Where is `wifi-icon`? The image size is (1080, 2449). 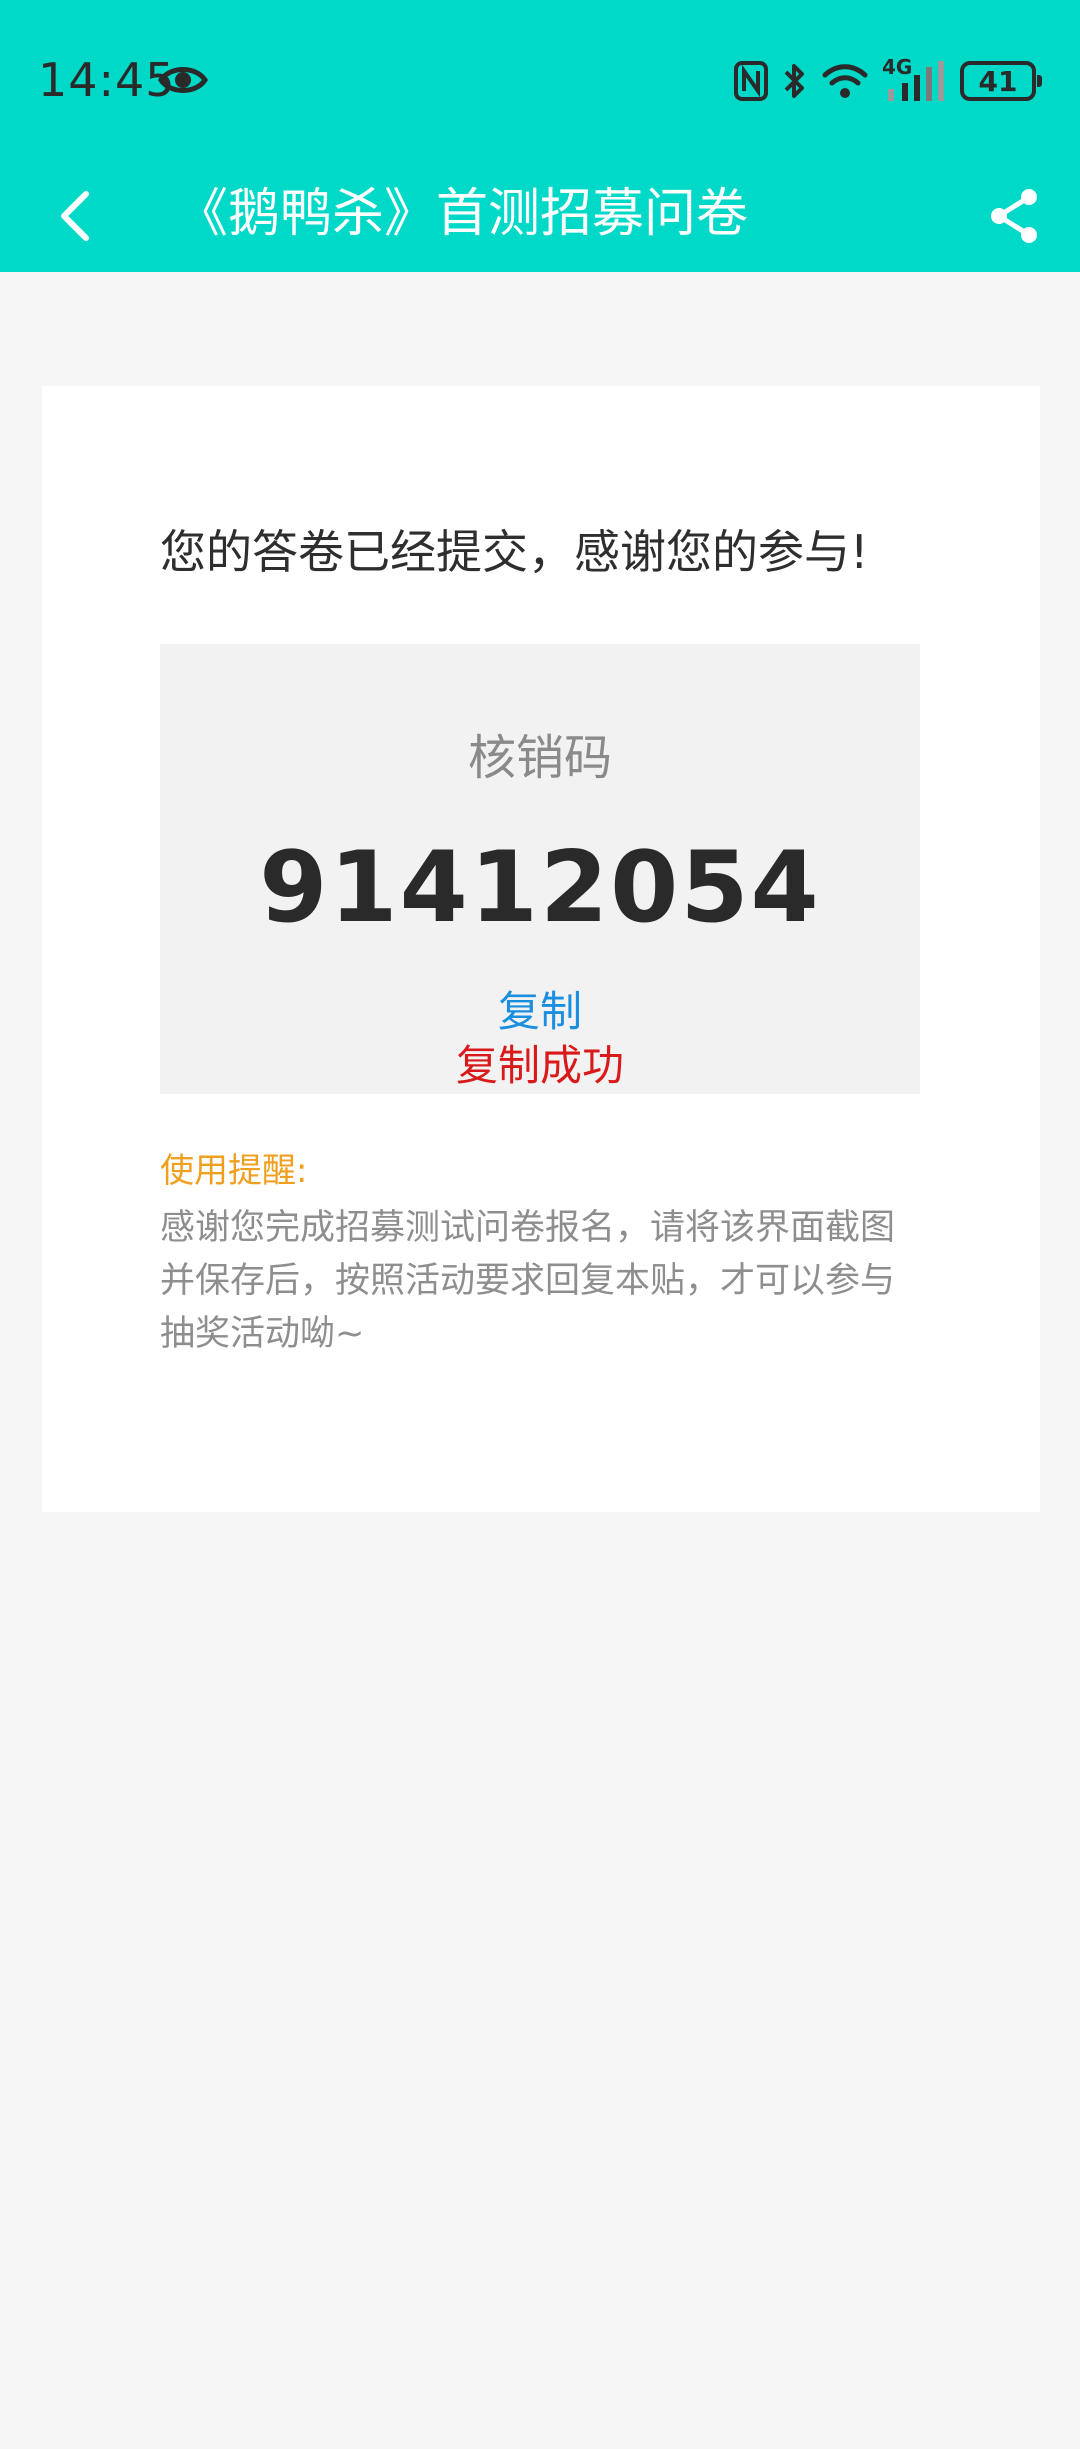
wifi-icon is located at coordinates (845, 81).